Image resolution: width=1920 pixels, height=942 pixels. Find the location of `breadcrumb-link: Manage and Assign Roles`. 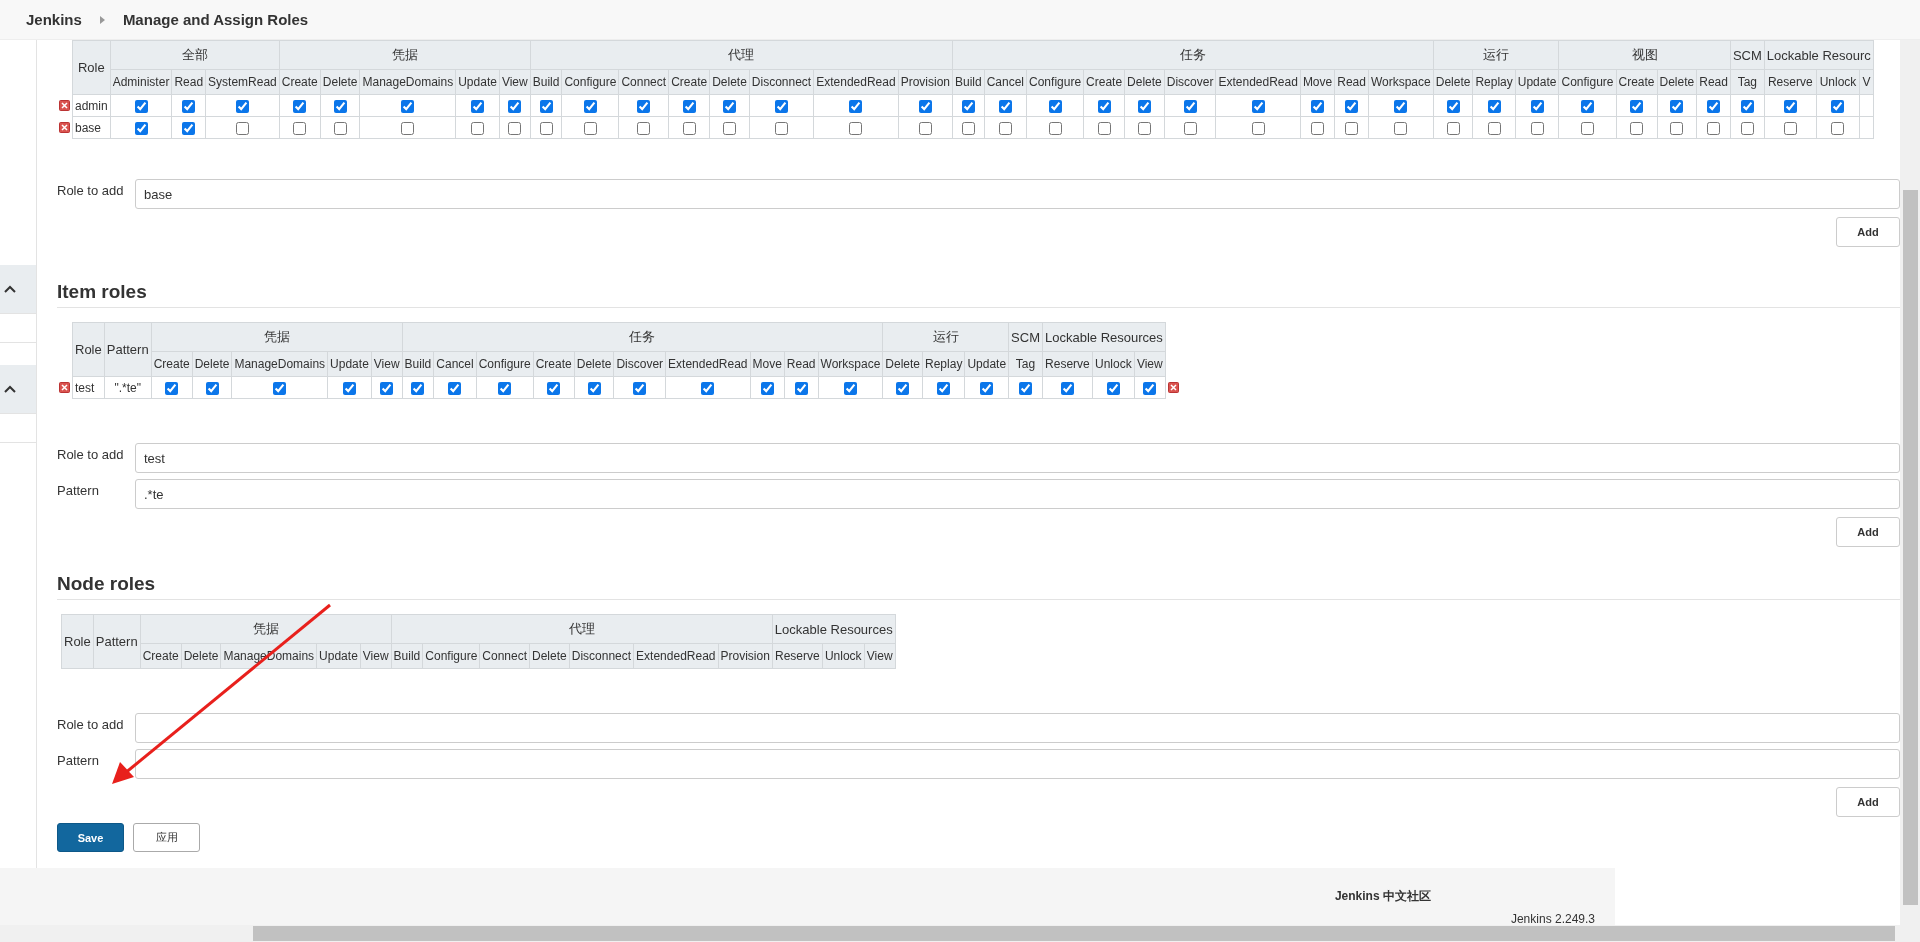

breadcrumb-link: Manage and Assign Roles is located at coordinates (215, 19).